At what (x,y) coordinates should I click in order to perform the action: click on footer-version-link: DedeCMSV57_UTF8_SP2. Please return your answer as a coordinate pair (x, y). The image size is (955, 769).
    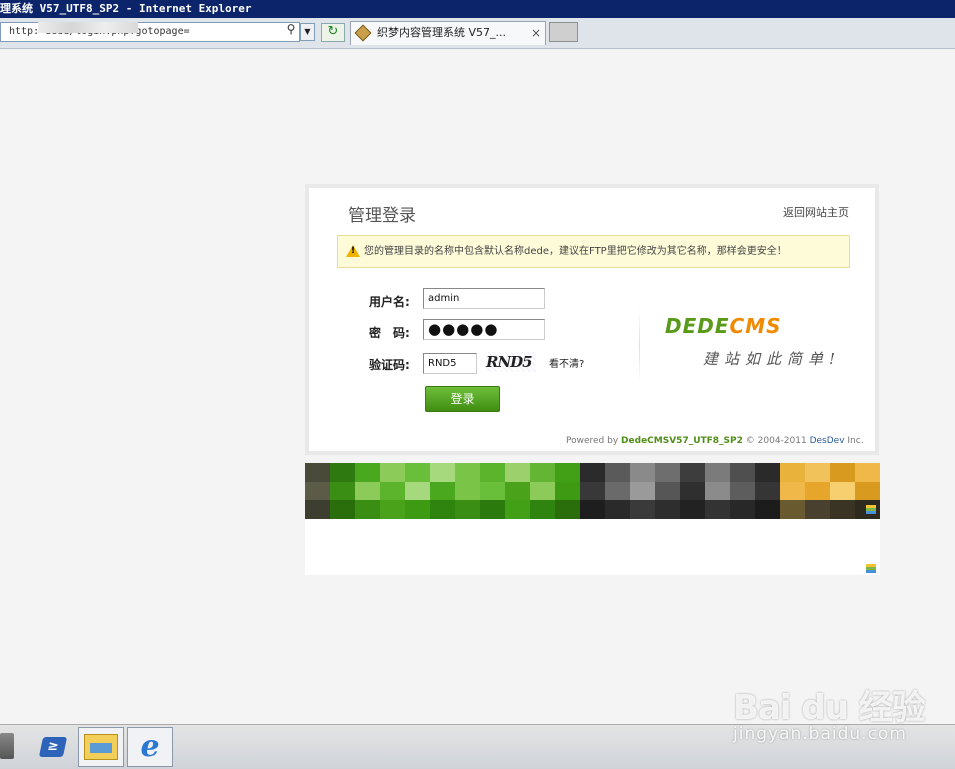
    Looking at the image, I should click on (682, 441).